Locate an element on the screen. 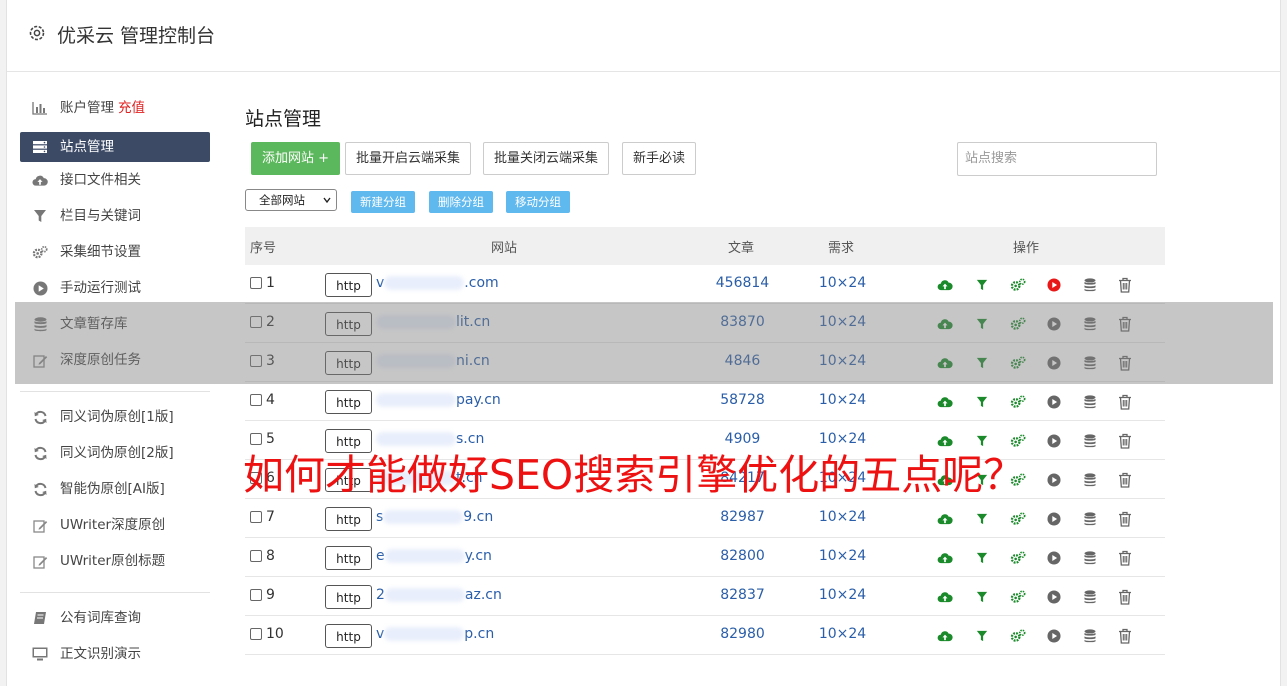  site-link: v p.cn is located at coordinates (435, 634).